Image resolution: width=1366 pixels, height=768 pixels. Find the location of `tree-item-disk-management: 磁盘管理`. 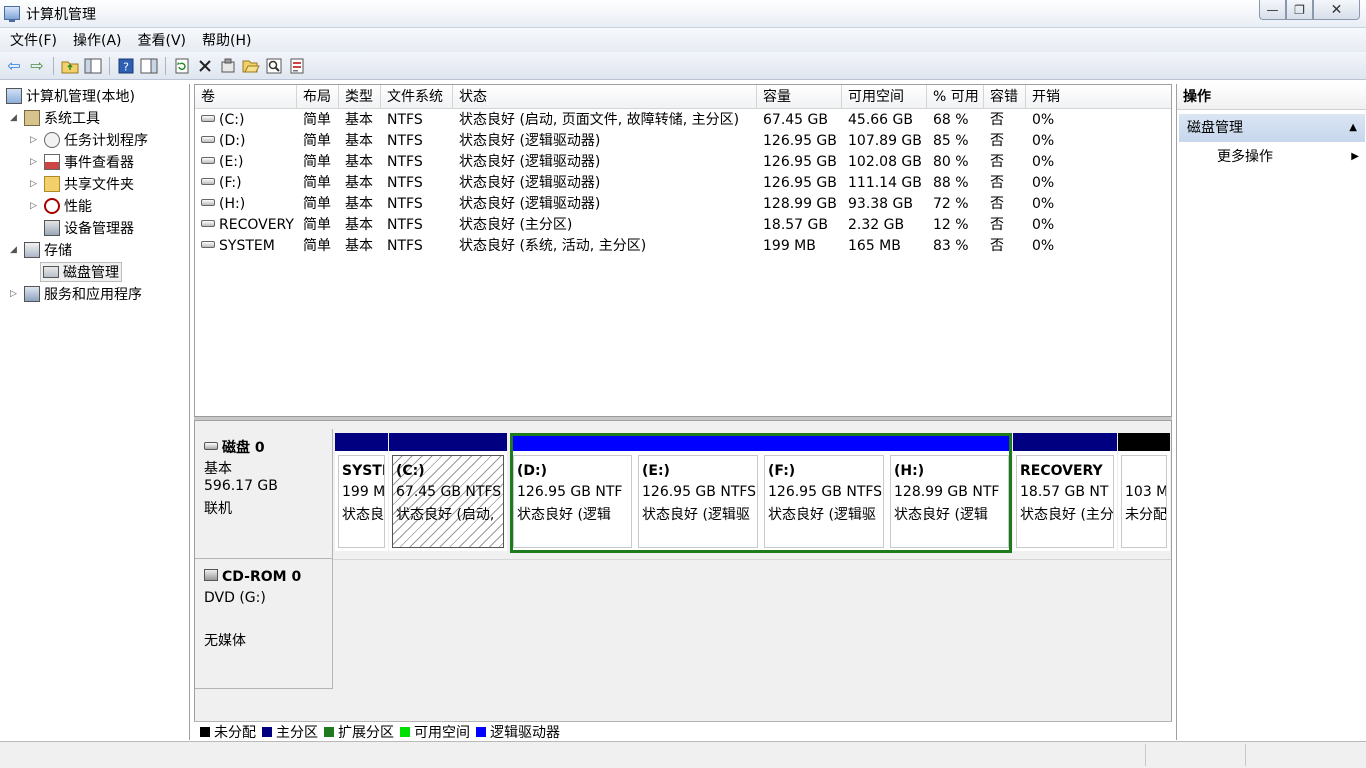

tree-item-disk-management: 磁盘管理 is located at coordinates (81, 272).